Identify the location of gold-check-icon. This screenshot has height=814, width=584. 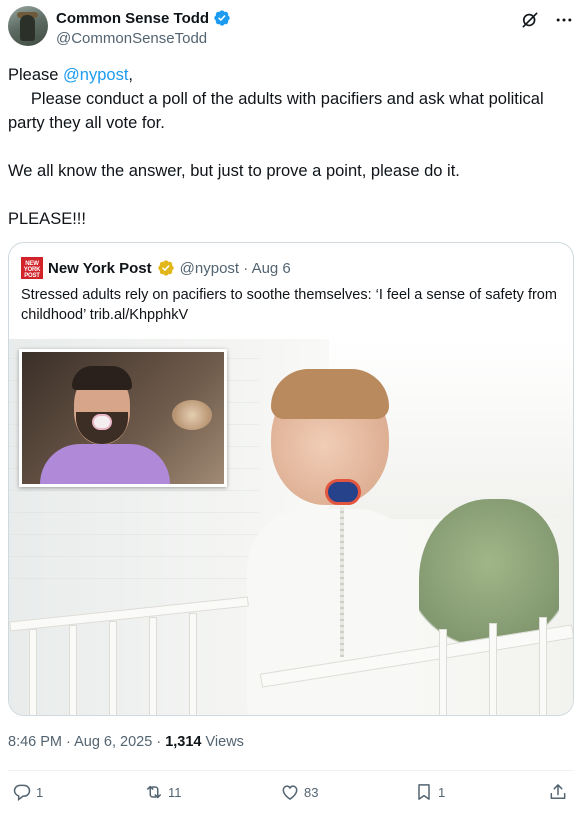
(165, 268).